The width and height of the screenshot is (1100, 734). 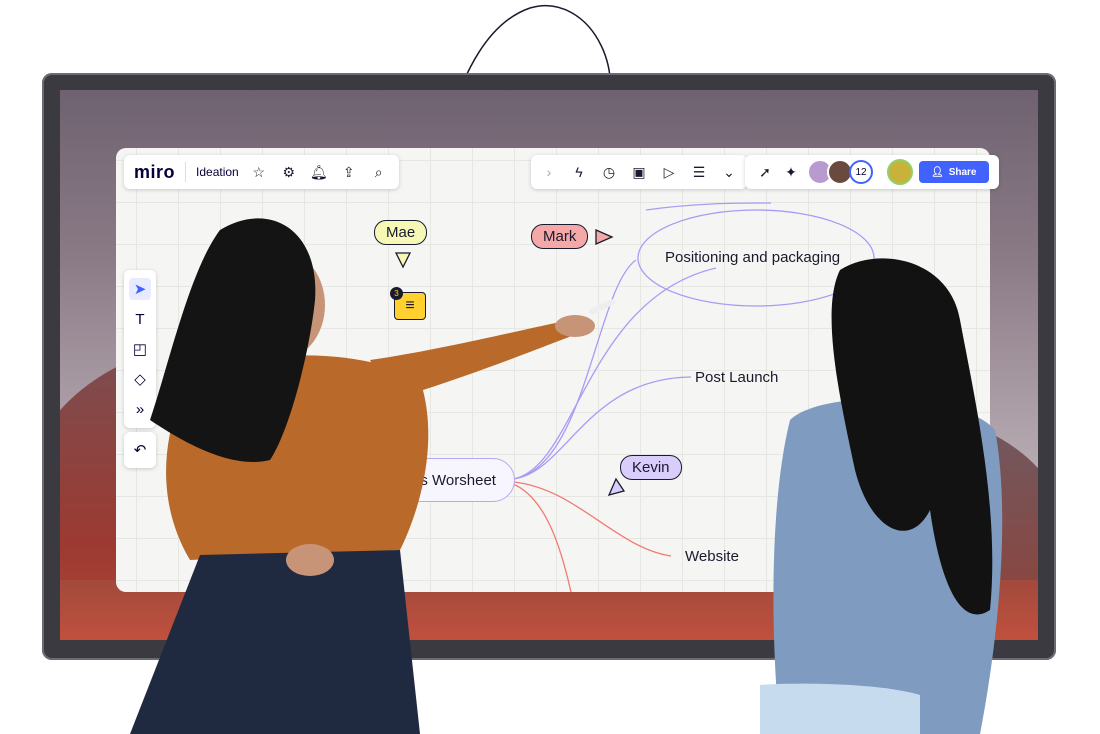 What do you see at coordinates (379, 172) in the screenshot?
I see `search-icon: ⌕` at bounding box center [379, 172].